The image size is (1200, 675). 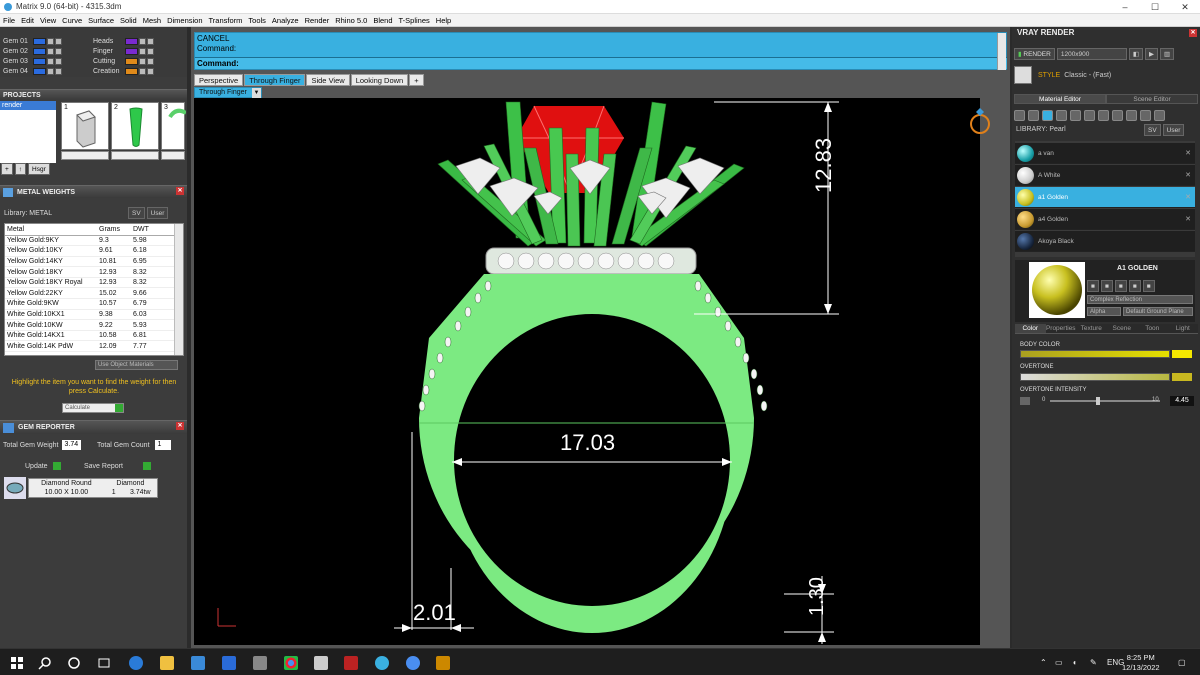 What do you see at coordinates (328, 80) in the screenshot?
I see `tab-side-view: Side View` at bounding box center [328, 80].